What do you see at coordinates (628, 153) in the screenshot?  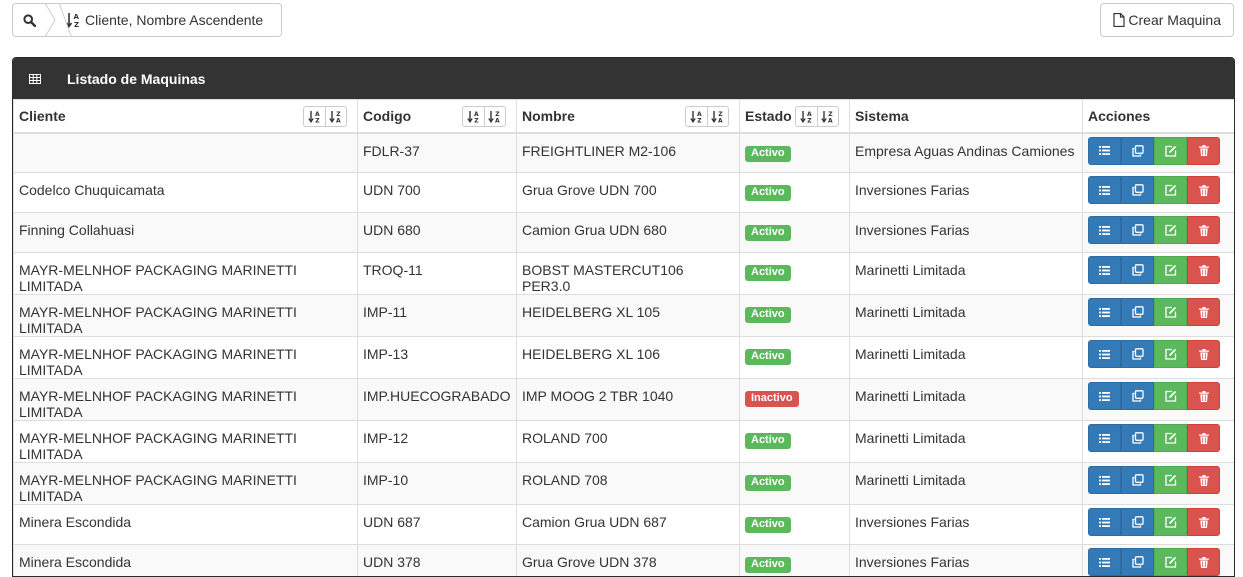 I see `cell-nombre: FREIGHTLINER M2-106` at bounding box center [628, 153].